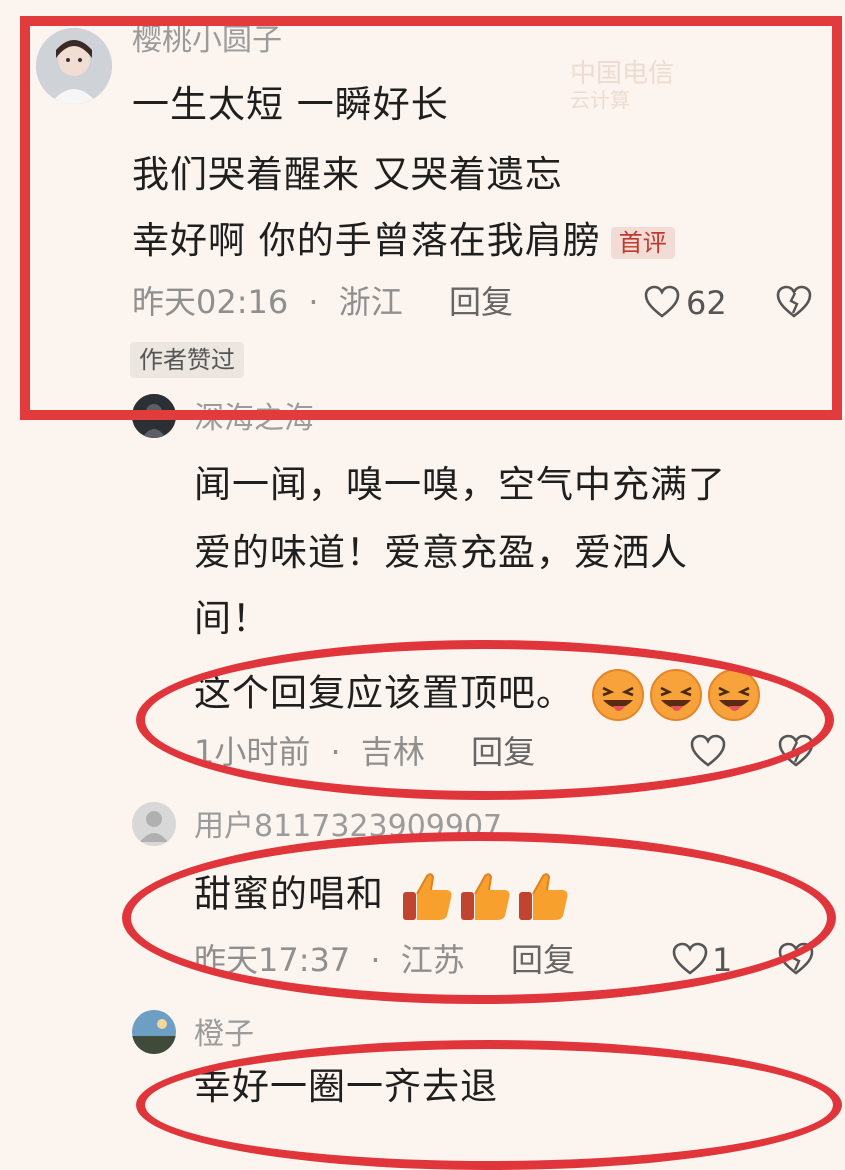 The width and height of the screenshot is (845, 1170). Describe the element at coordinates (232, 618) in the screenshot. I see `comment-text-line: 间！` at that location.